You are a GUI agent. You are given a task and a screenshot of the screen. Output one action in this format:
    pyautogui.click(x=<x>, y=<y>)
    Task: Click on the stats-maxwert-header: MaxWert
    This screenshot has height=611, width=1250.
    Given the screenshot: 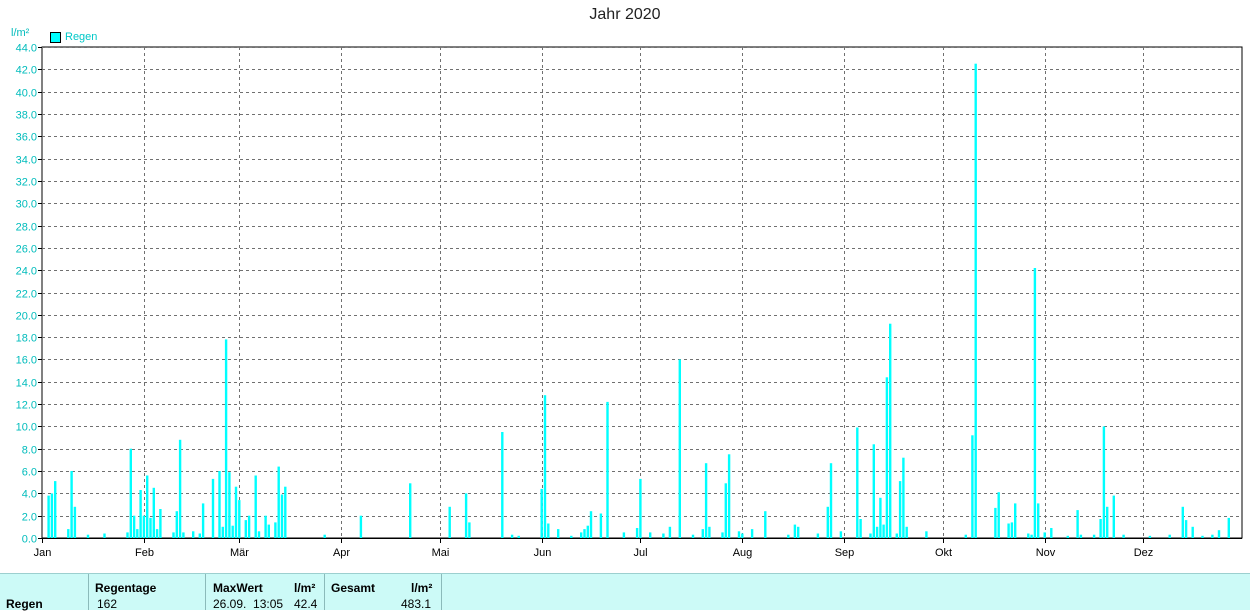 What is the action you would take?
    pyautogui.click(x=238, y=588)
    